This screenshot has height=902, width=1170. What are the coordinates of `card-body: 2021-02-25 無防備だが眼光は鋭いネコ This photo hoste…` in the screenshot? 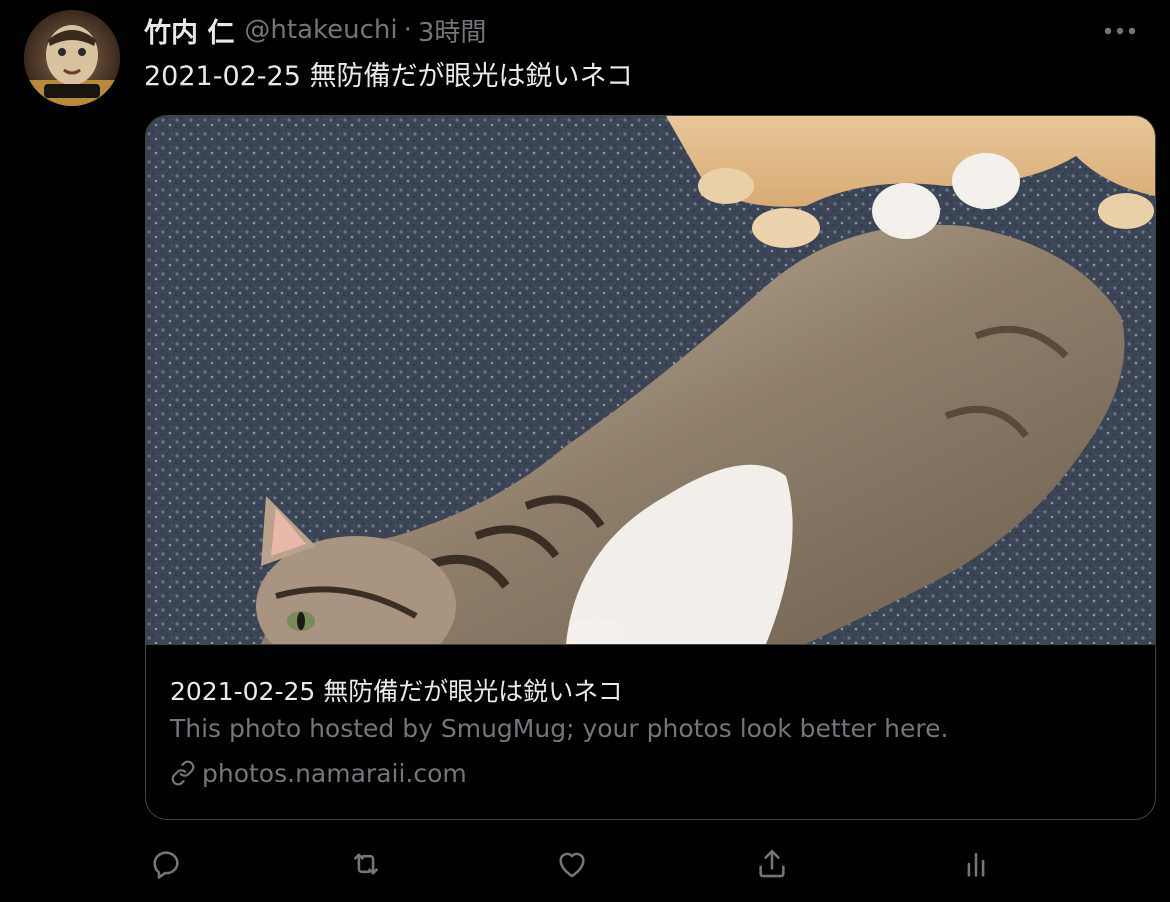 It's located at (650, 731).